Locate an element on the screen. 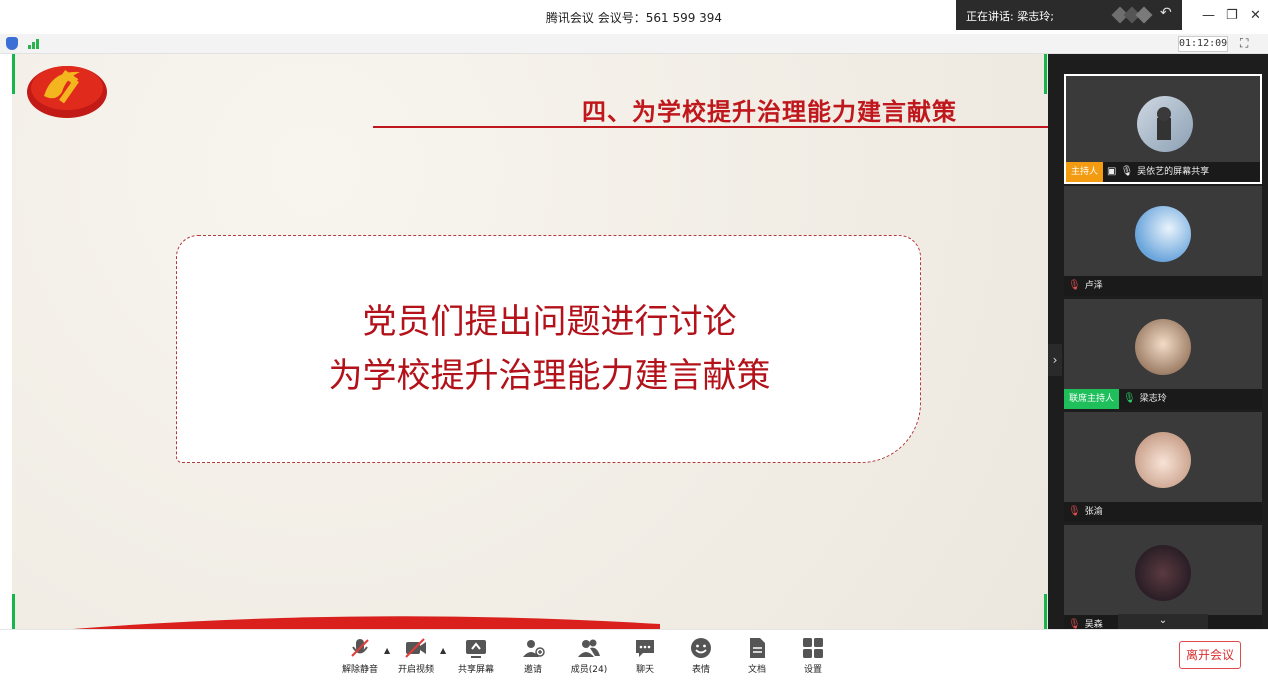  chat-icon is located at coordinates (645, 648).